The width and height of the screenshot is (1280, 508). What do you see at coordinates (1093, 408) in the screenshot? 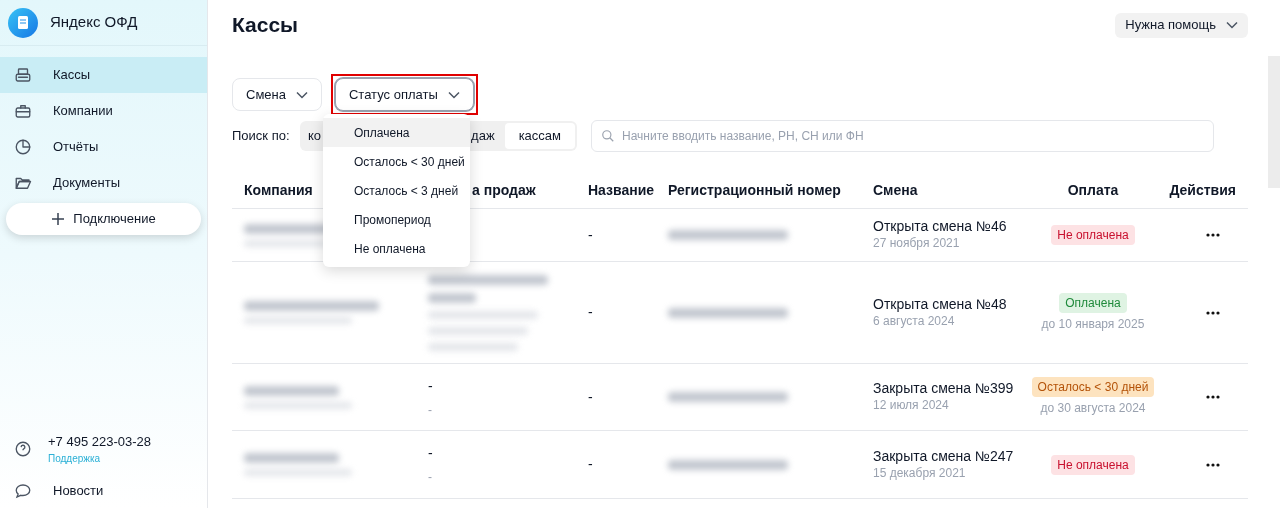
I see `payment-until: до 30 августа 2024` at bounding box center [1093, 408].